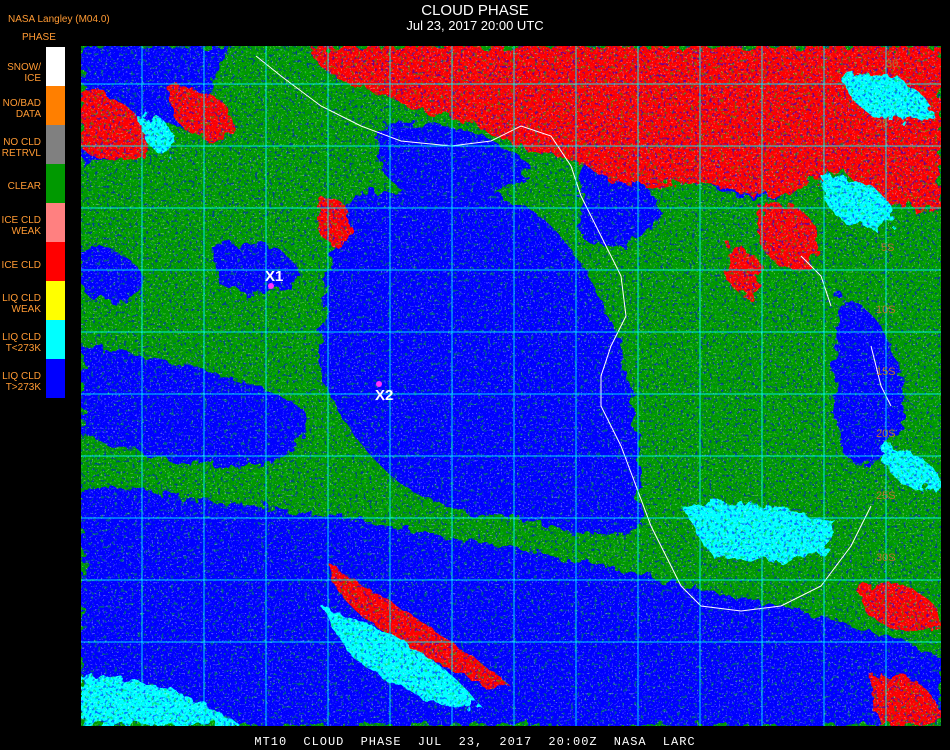 The height and width of the screenshot is (750, 950). Describe the element at coordinates (21, 109) in the screenshot. I see `legend-label-no-bad-data: NO/BAD DATA` at that location.